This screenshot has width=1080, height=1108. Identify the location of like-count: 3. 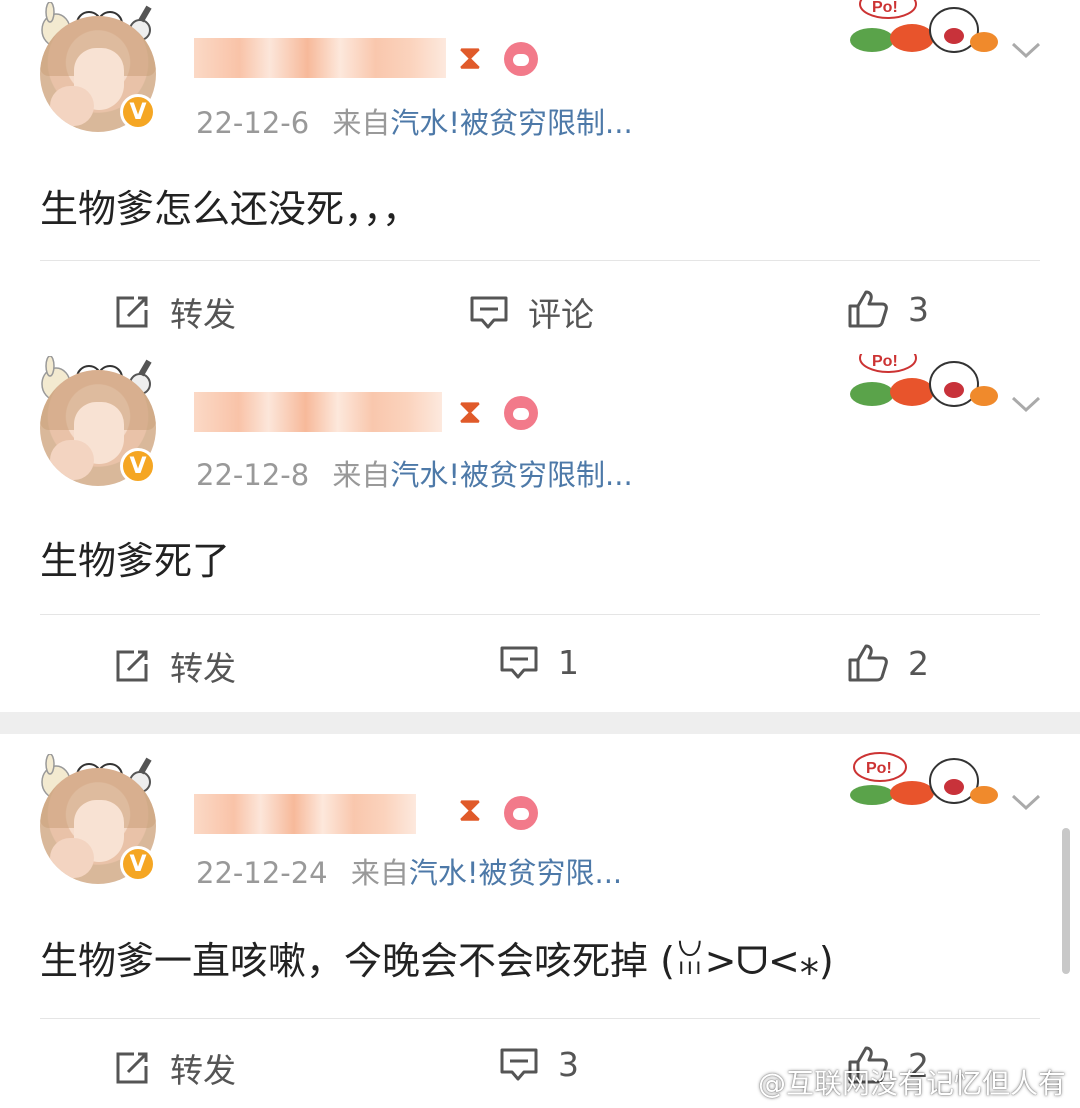
(918, 309).